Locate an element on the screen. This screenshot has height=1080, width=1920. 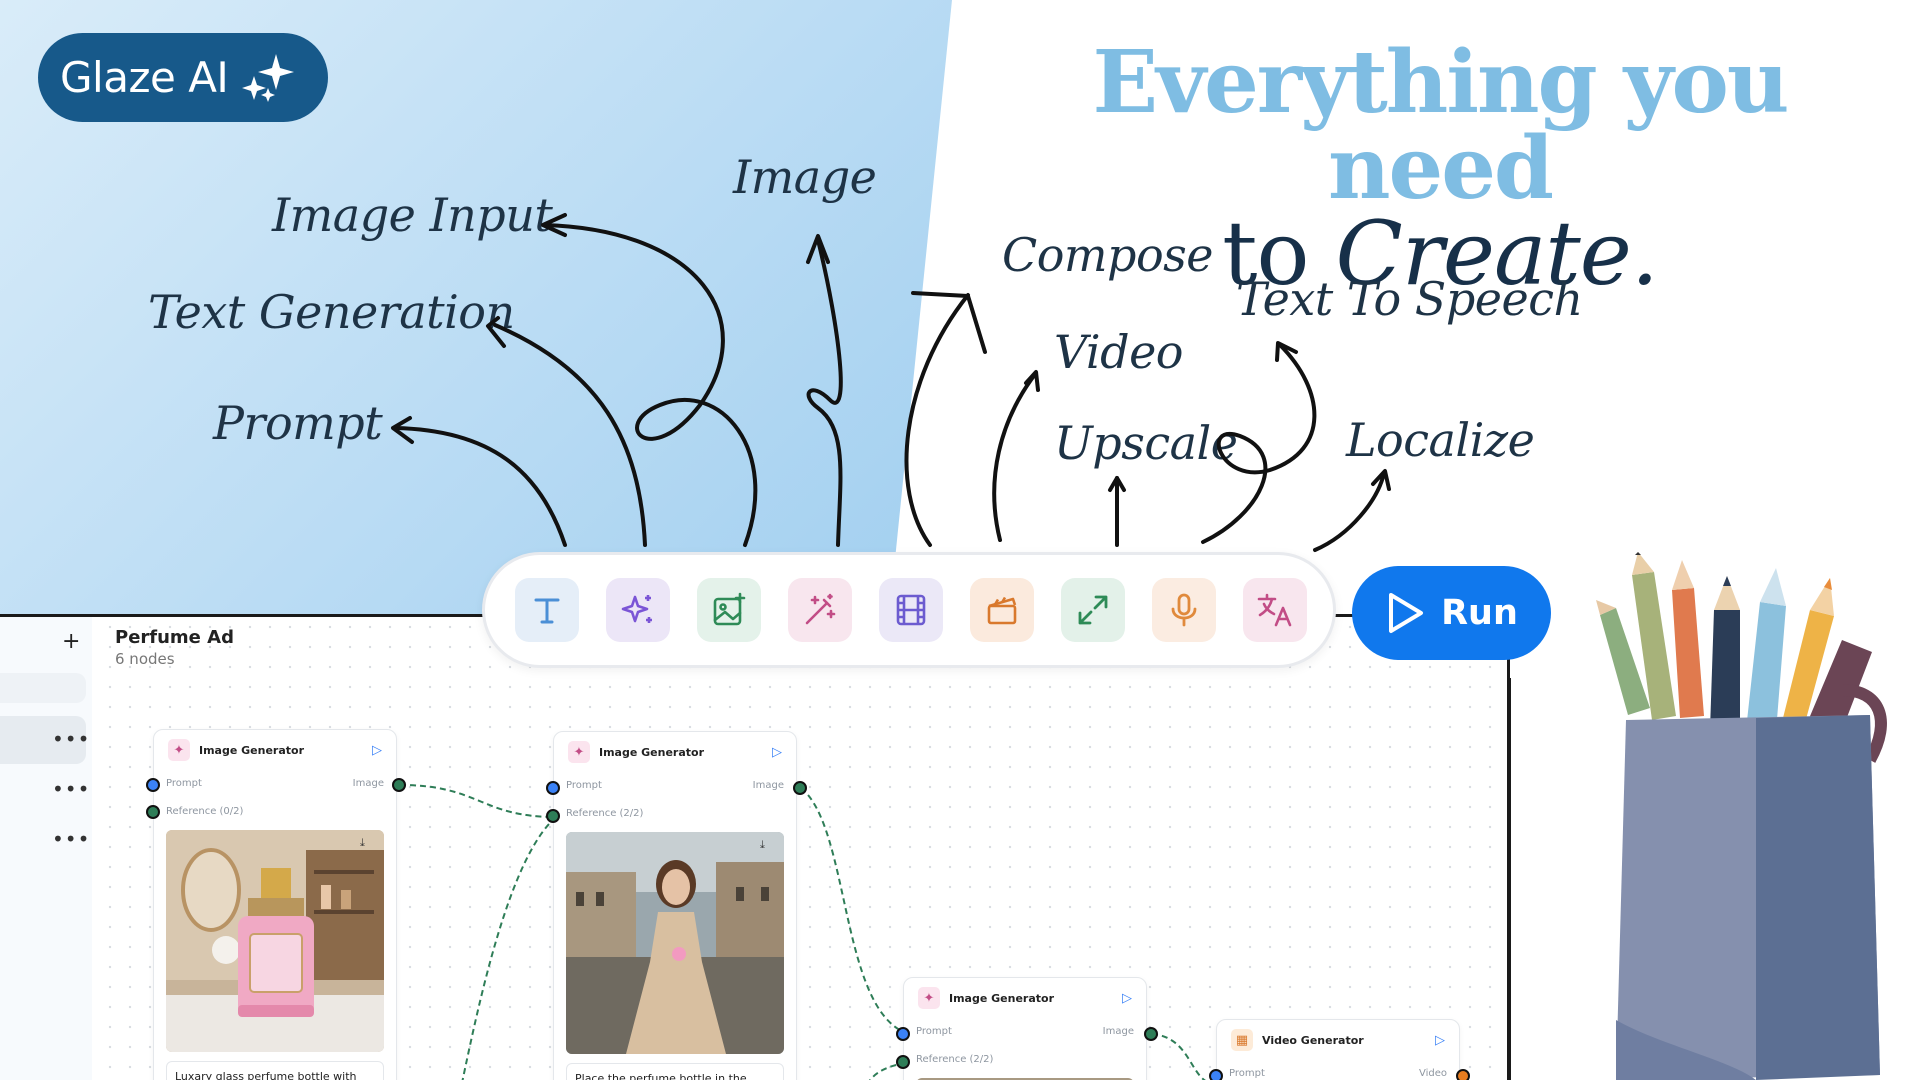
brand-logo: Glaze AI is located at coordinates (183, 77).